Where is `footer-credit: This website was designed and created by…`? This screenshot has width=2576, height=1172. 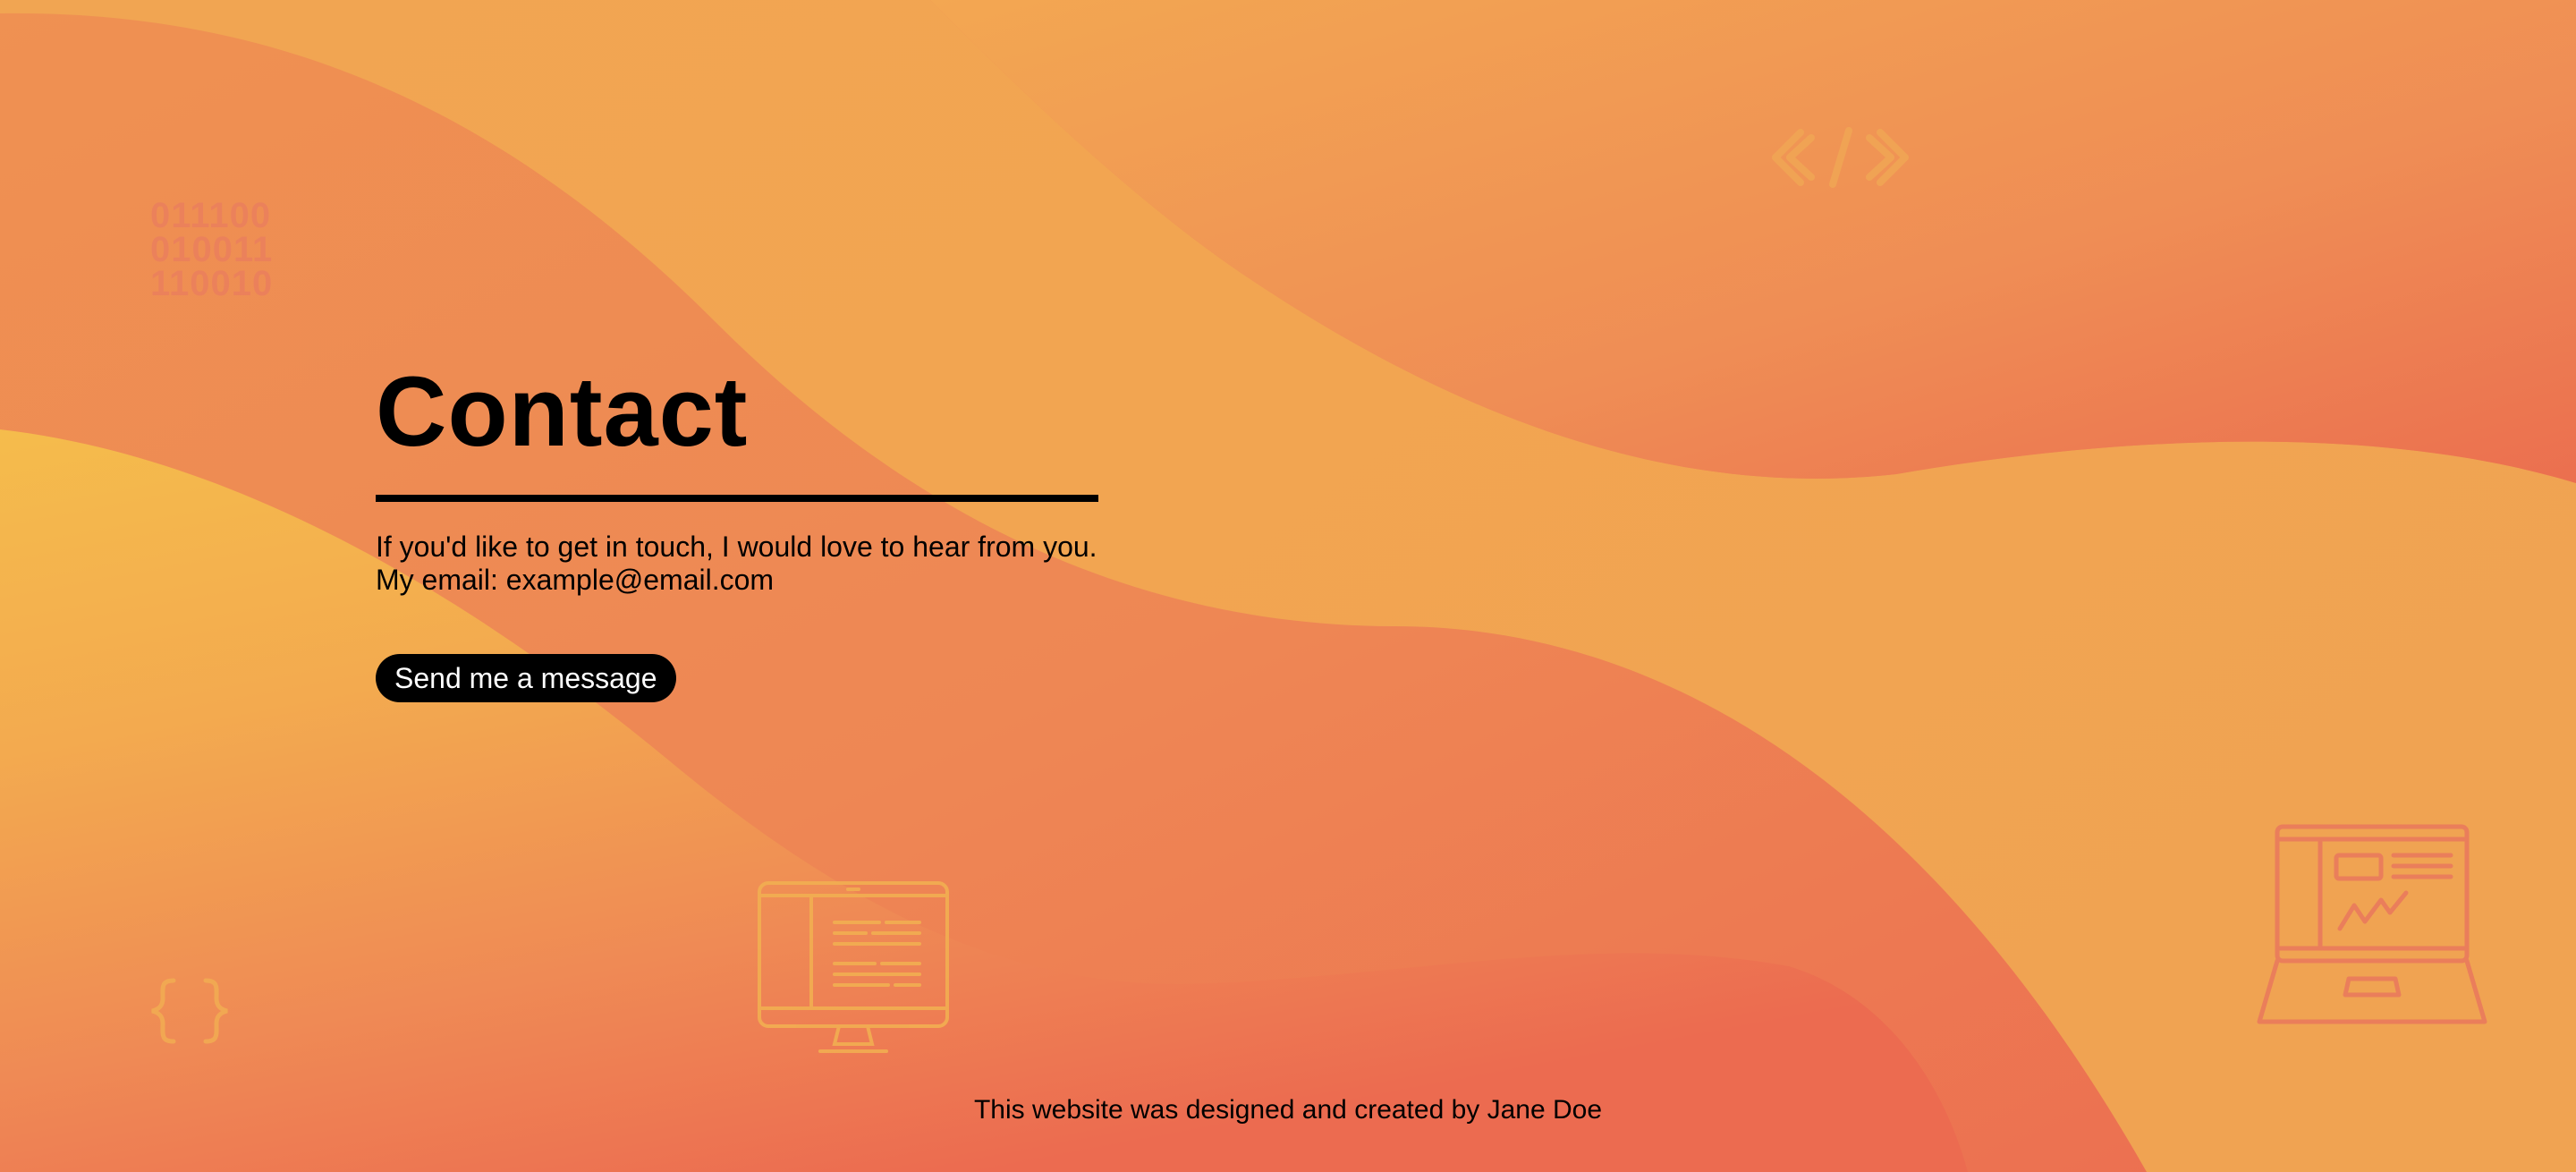 footer-credit: This website was designed and created by… is located at coordinates (1288, 1110).